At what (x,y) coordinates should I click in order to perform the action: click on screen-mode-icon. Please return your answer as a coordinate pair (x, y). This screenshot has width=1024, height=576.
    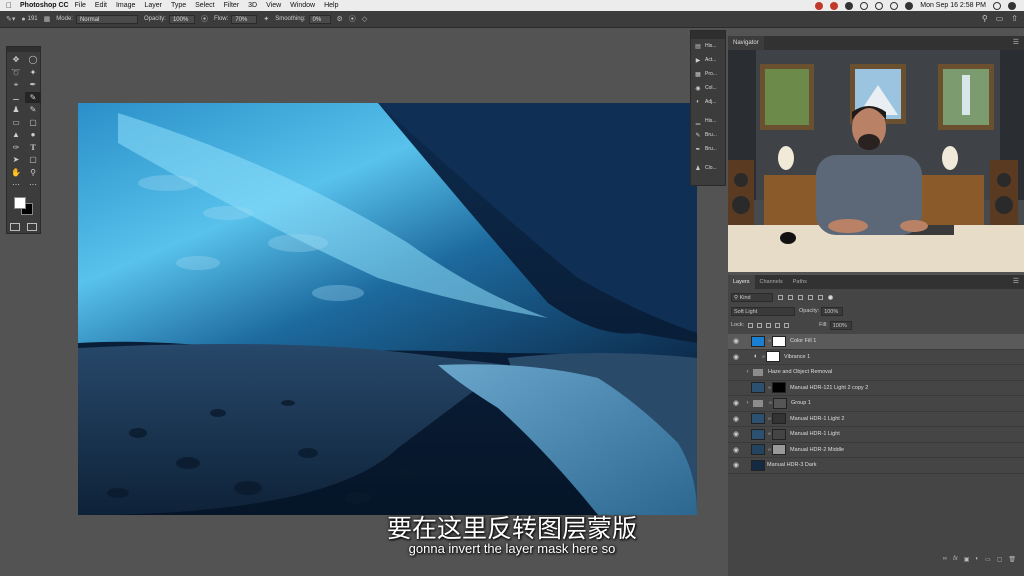
    Looking at the image, I should click on (31, 226).